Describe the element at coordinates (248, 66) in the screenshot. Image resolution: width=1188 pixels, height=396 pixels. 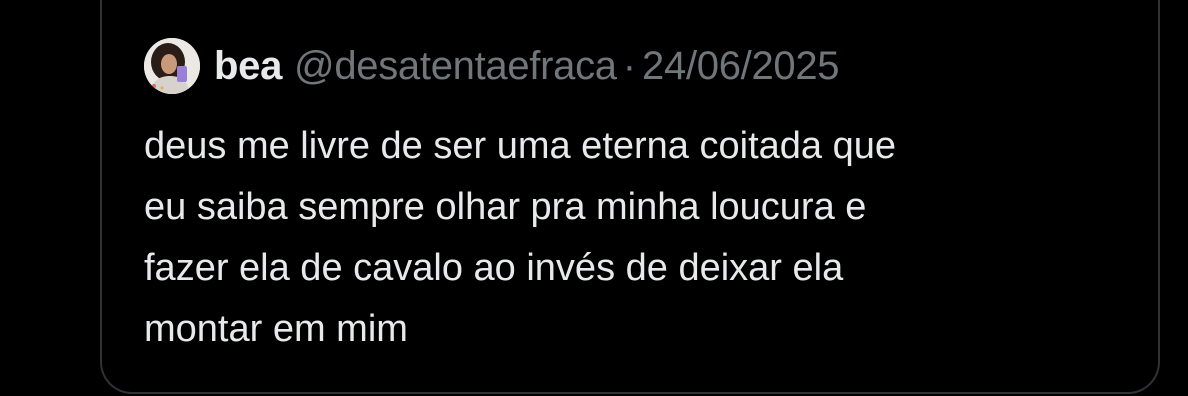
I see `author-display-name: bea` at that location.